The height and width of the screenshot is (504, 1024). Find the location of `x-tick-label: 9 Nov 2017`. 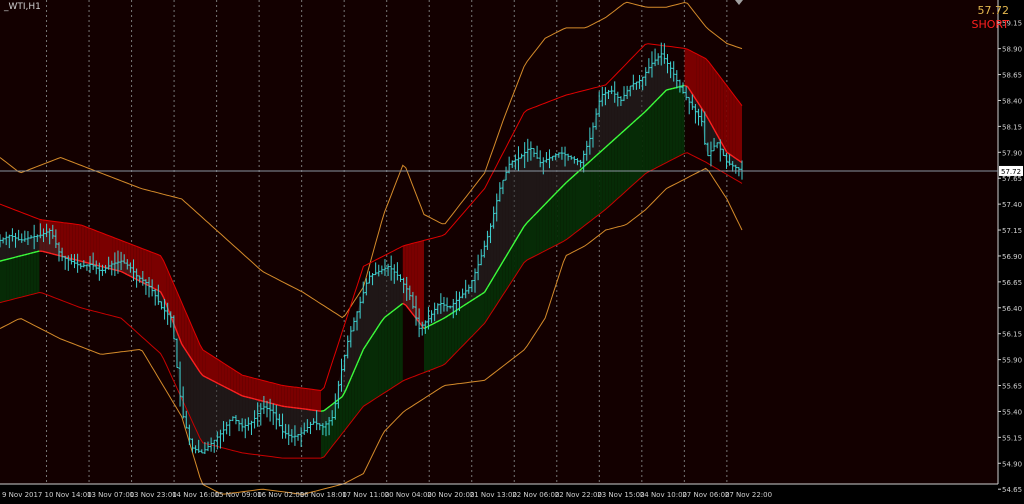

x-tick-label: 9 Nov 2017 is located at coordinates (22, 495).